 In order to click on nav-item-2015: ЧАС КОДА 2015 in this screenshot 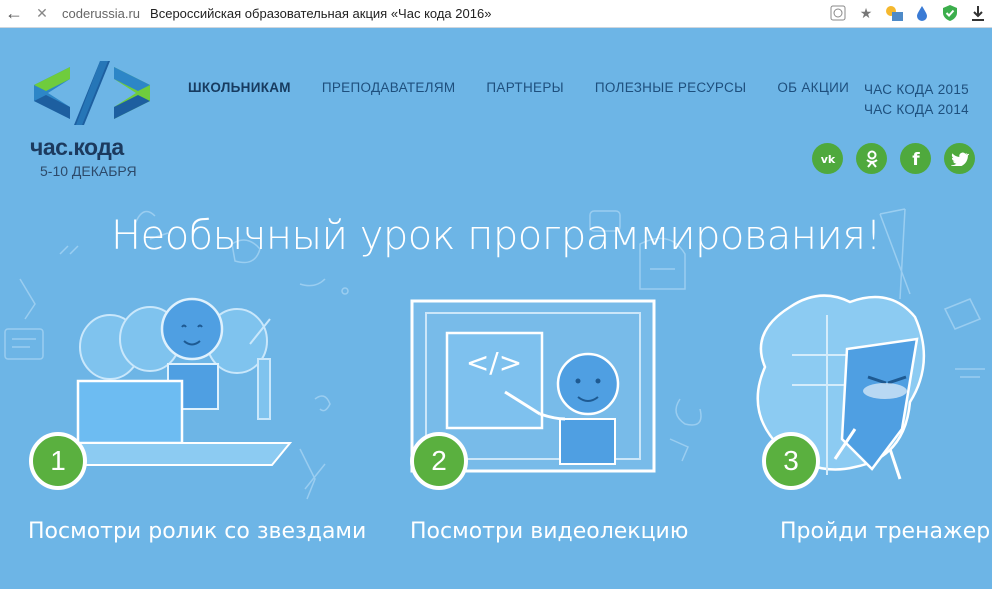, I will do `click(916, 90)`.